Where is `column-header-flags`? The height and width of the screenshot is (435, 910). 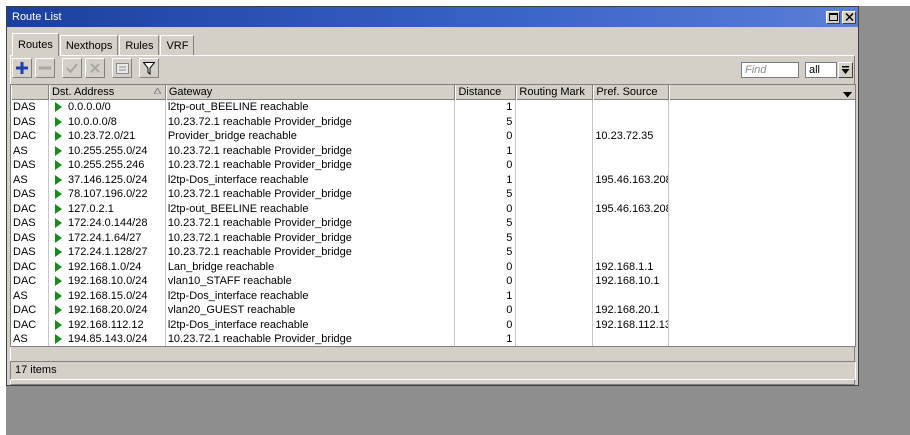 column-header-flags is located at coordinates (30, 92).